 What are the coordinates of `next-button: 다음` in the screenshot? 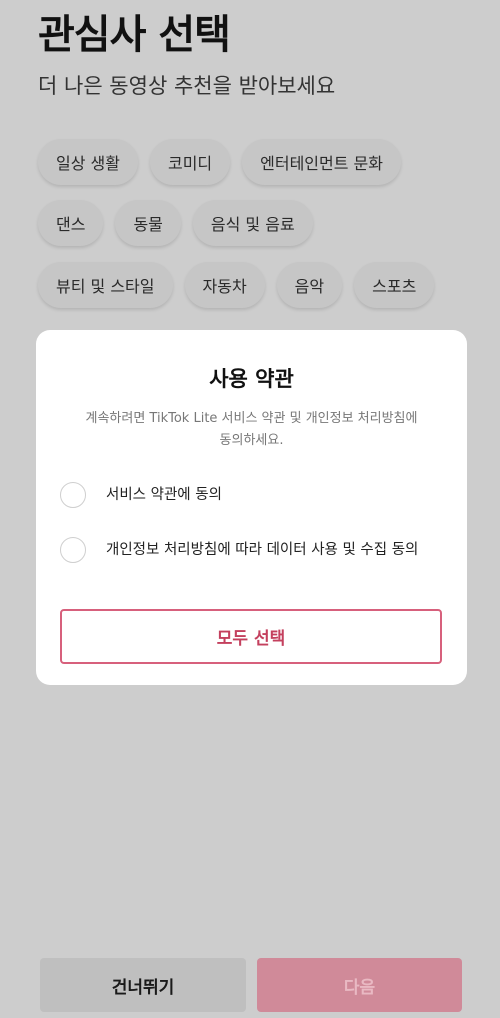 It's located at (359, 985).